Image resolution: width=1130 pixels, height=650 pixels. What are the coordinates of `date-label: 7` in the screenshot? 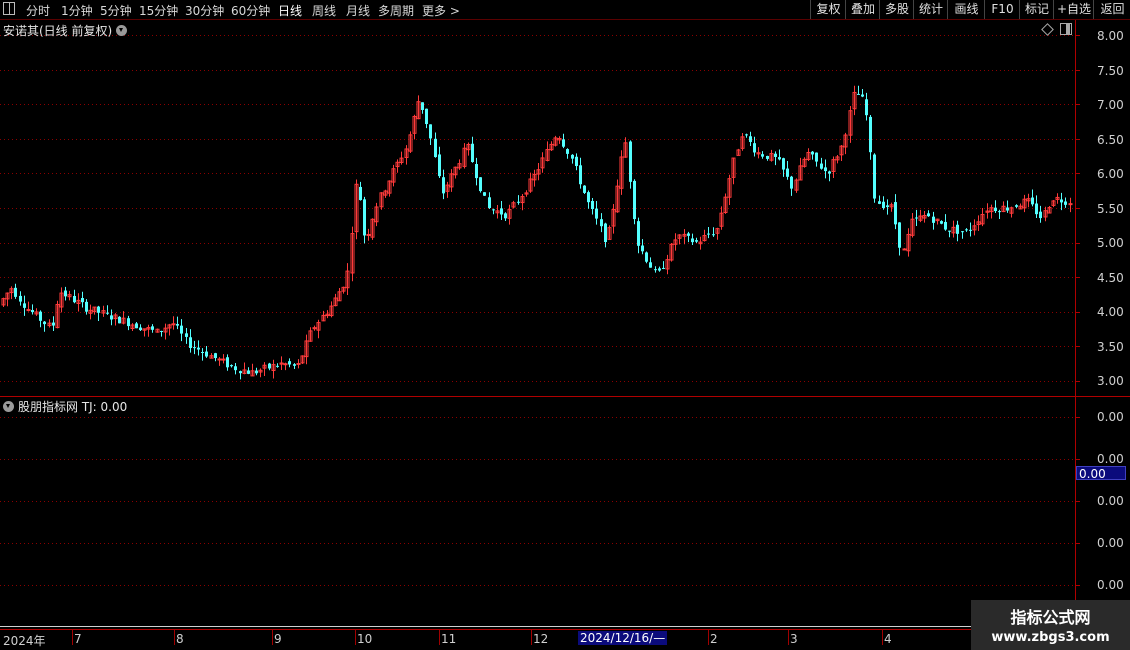 It's located at (78, 639).